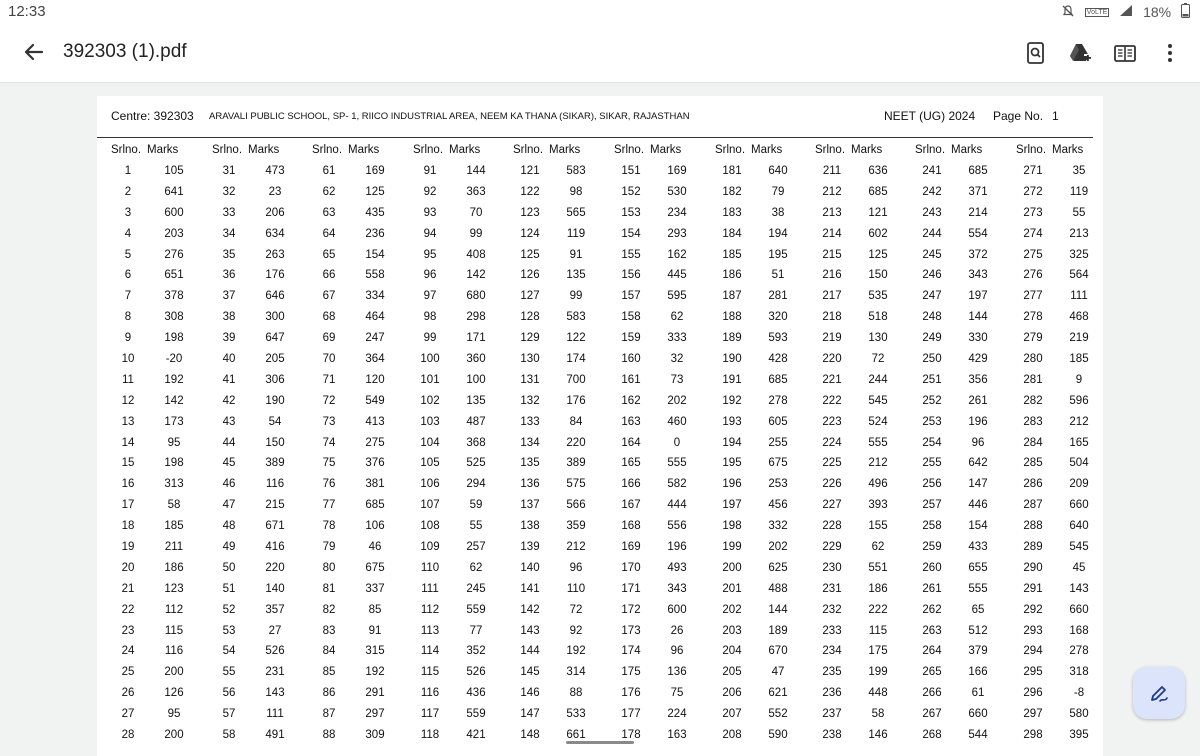 This screenshot has height=756, width=1200. I want to click on search-in-document-icon, so click(1036, 53).